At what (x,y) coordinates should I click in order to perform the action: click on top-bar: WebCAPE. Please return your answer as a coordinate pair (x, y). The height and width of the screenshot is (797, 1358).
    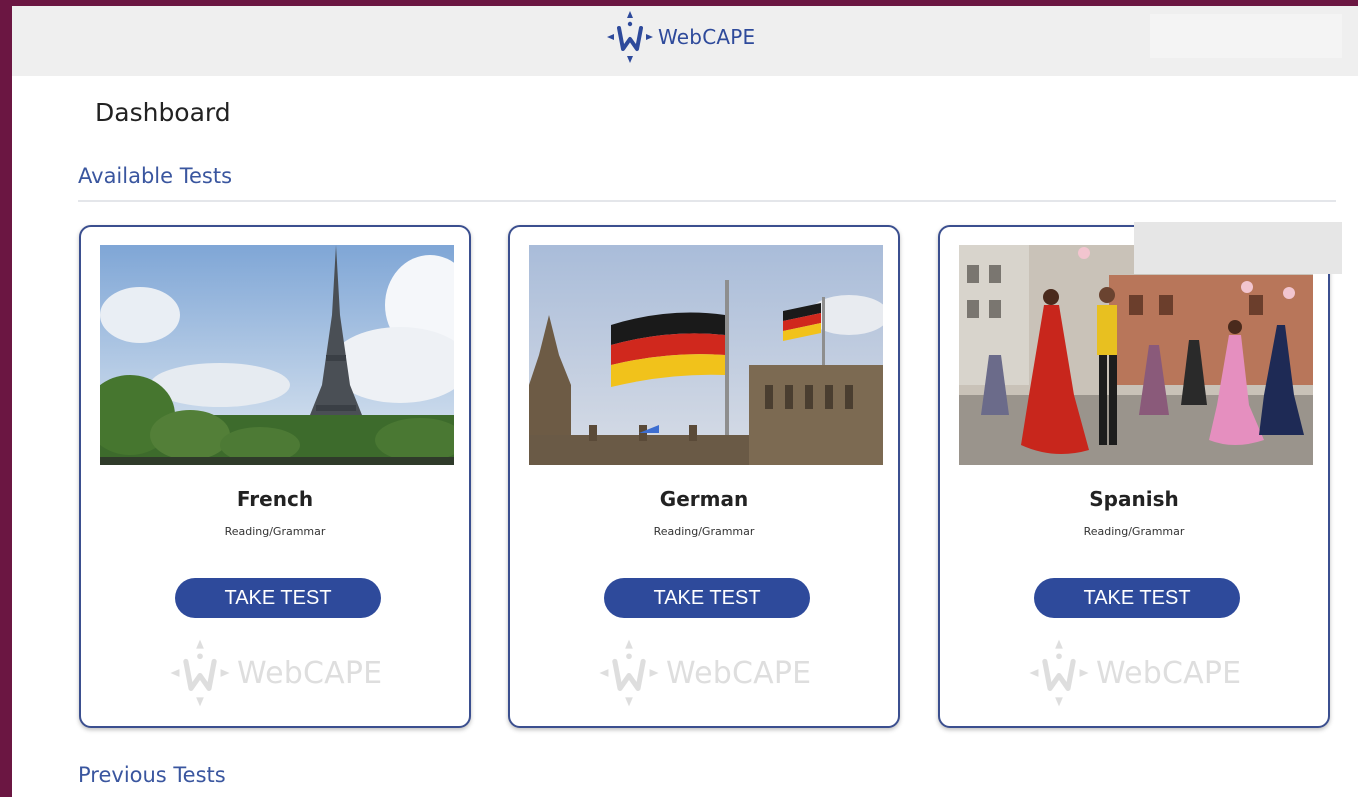
    Looking at the image, I should click on (685, 41).